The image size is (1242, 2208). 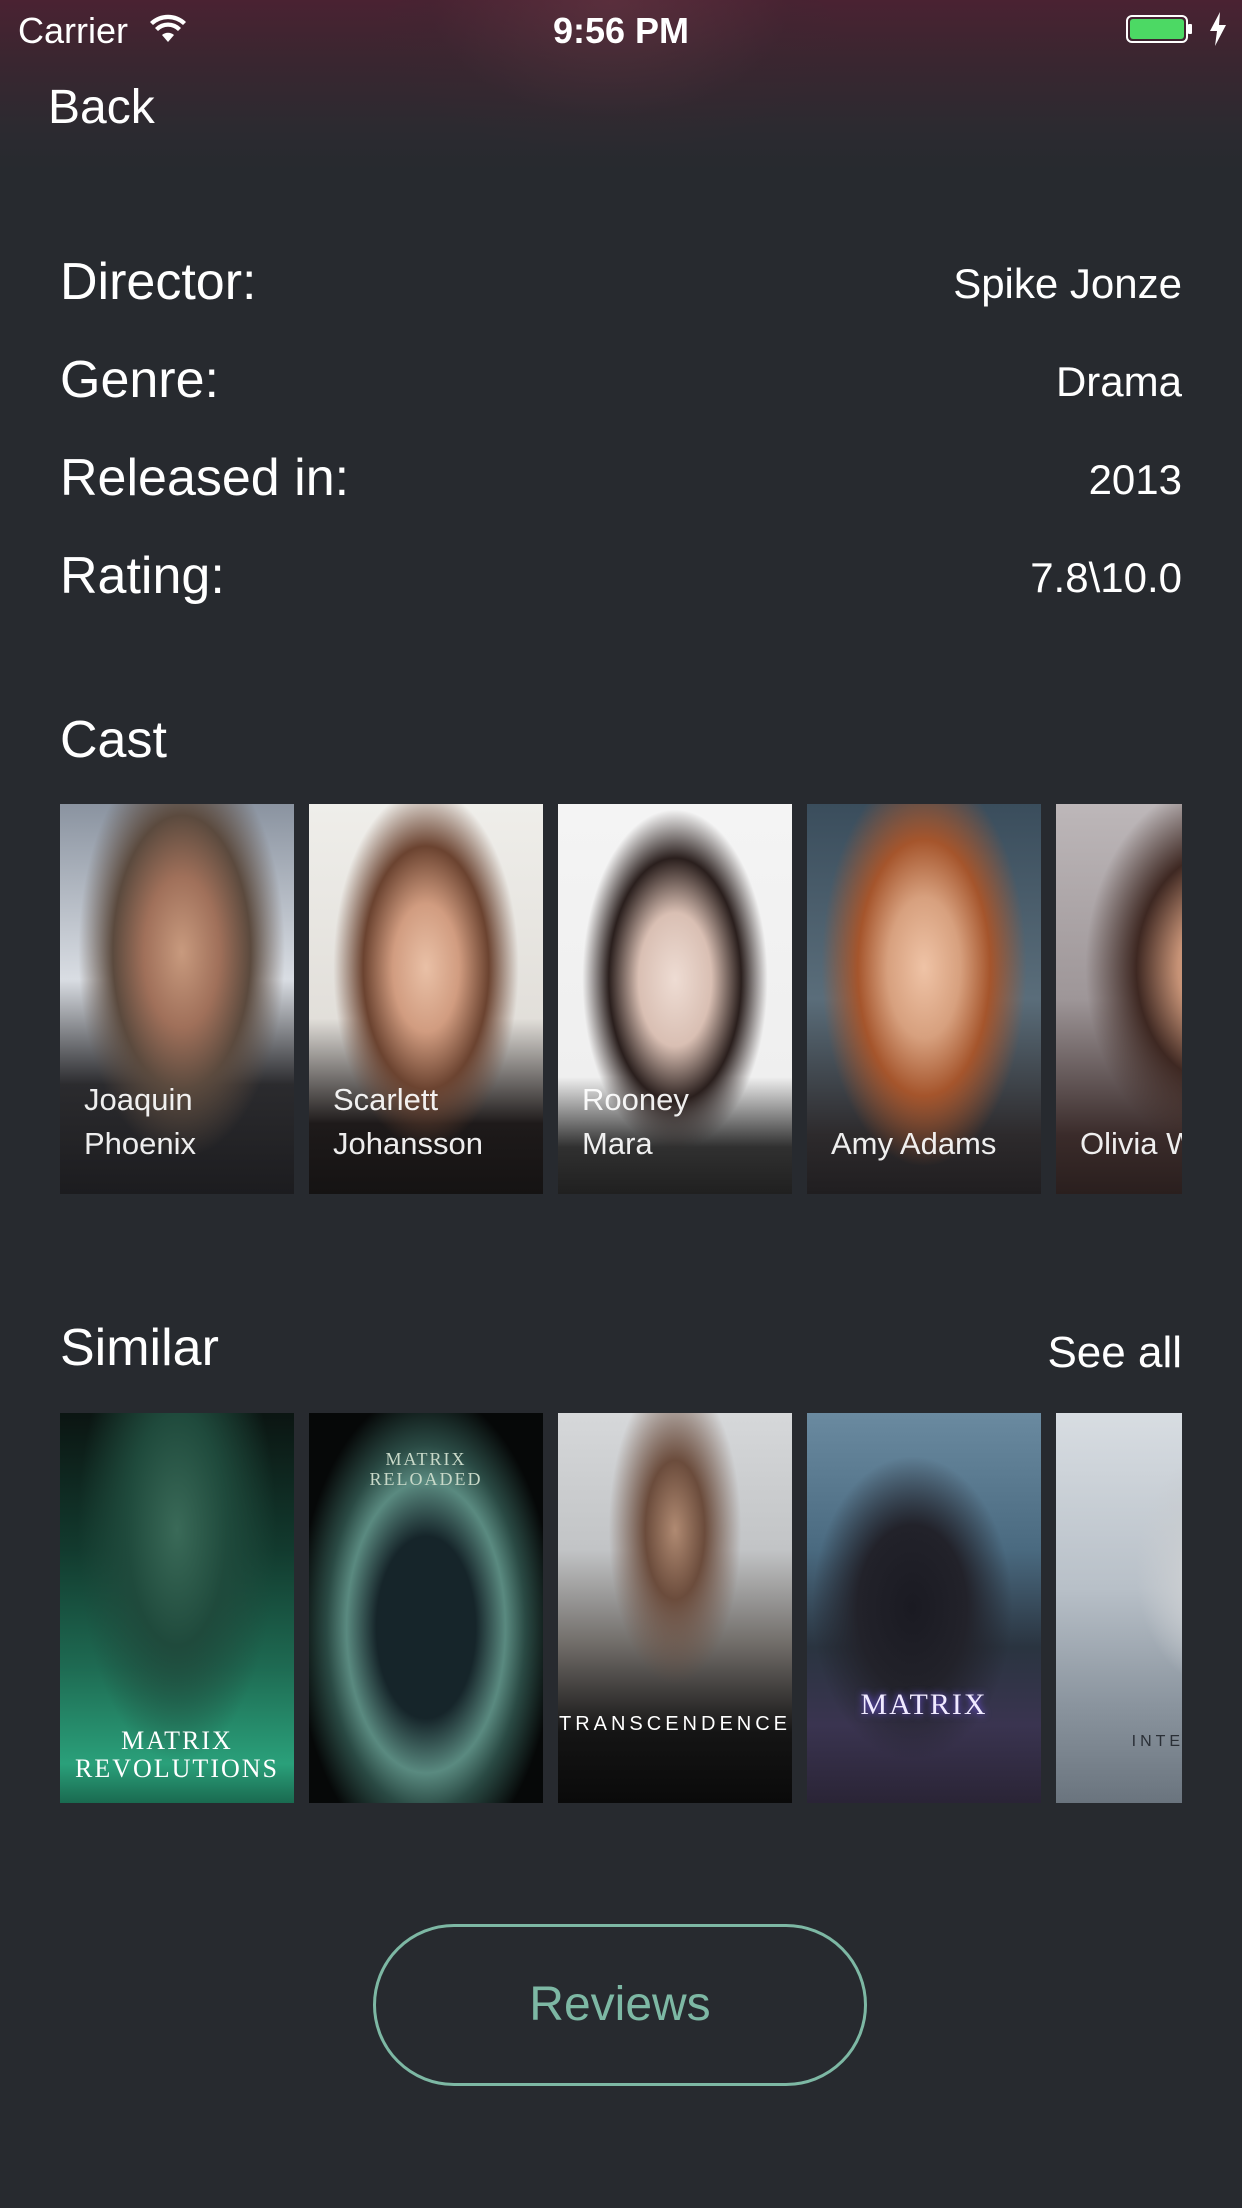 What do you see at coordinates (1119, 999) in the screenshot?
I see `cast-card: Olivia W` at bounding box center [1119, 999].